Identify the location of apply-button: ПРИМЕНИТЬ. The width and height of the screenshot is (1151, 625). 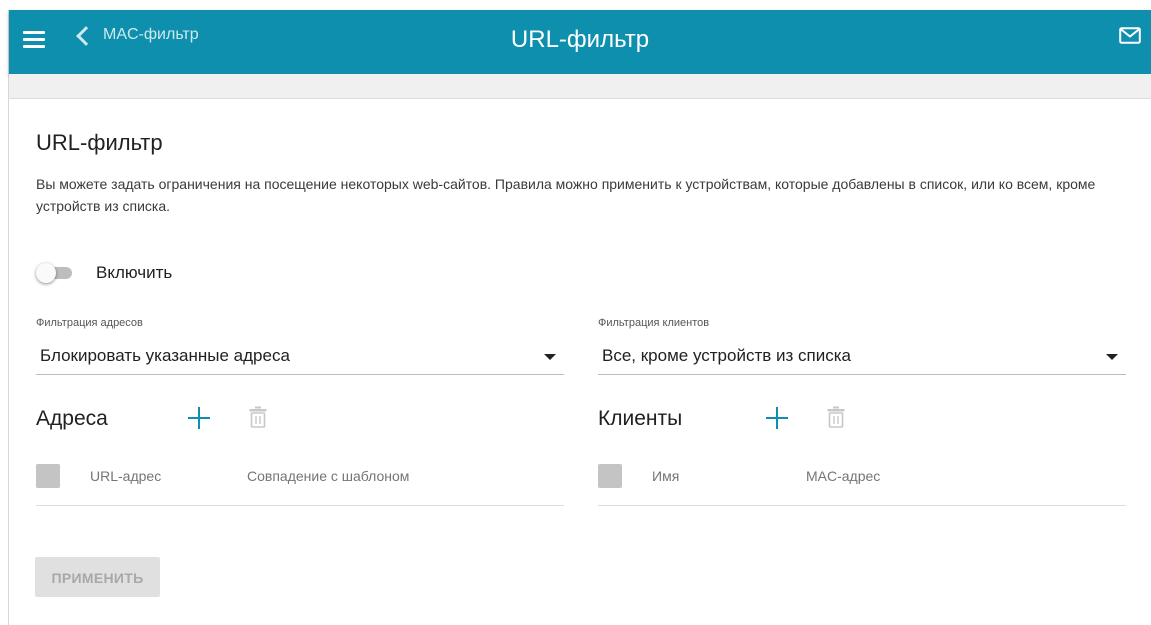
(97, 577).